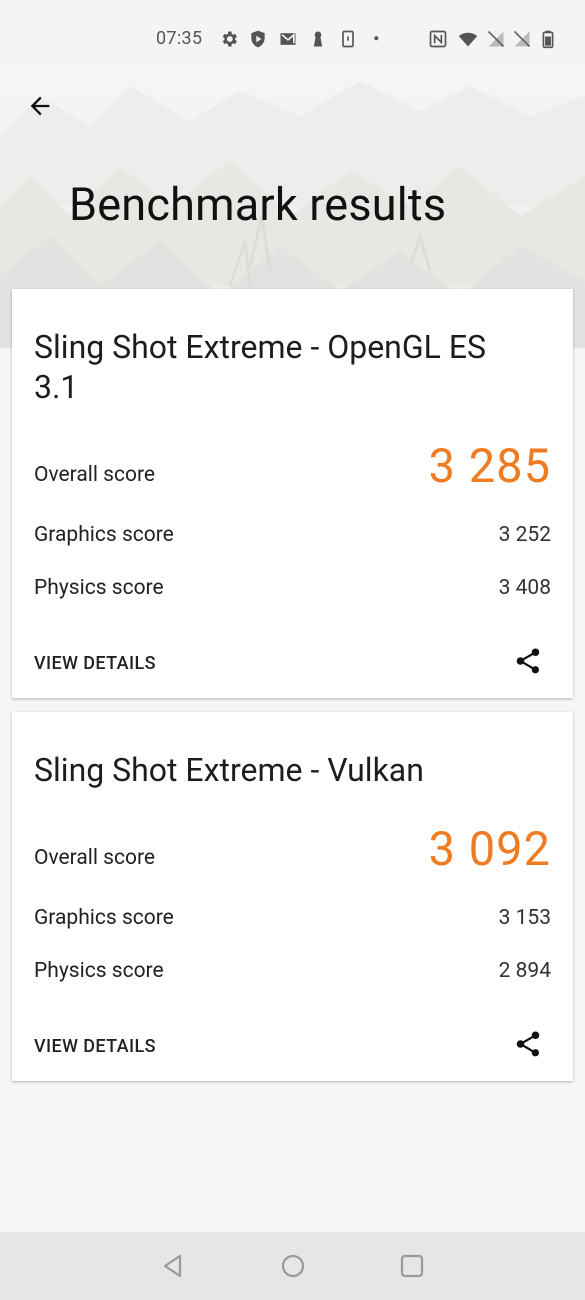 This screenshot has width=585, height=1300. I want to click on nav-back-button, so click(173, 1266).